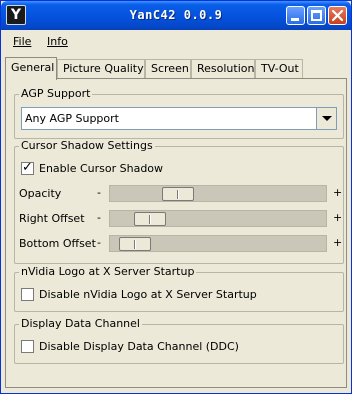 The height and width of the screenshot is (394, 352). What do you see at coordinates (338, 192) in the screenshot?
I see `opacity-plus: +` at bounding box center [338, 192].